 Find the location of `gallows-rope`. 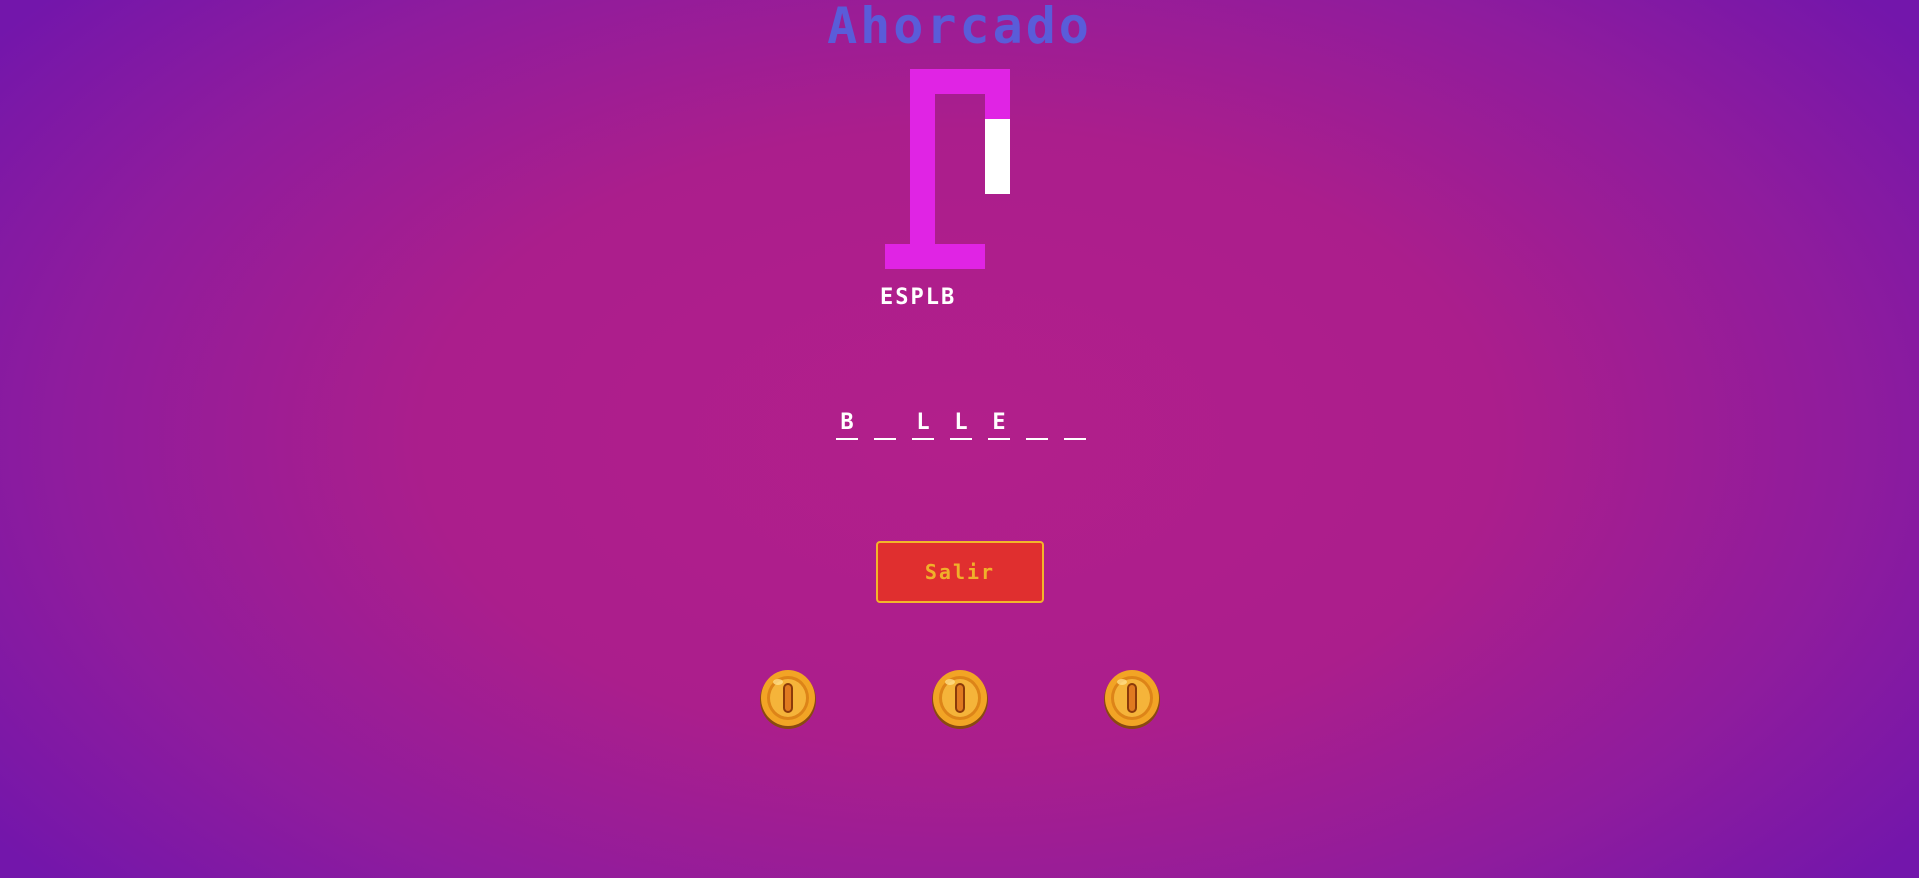

gallows-rope is located at coordinates (997, 156).